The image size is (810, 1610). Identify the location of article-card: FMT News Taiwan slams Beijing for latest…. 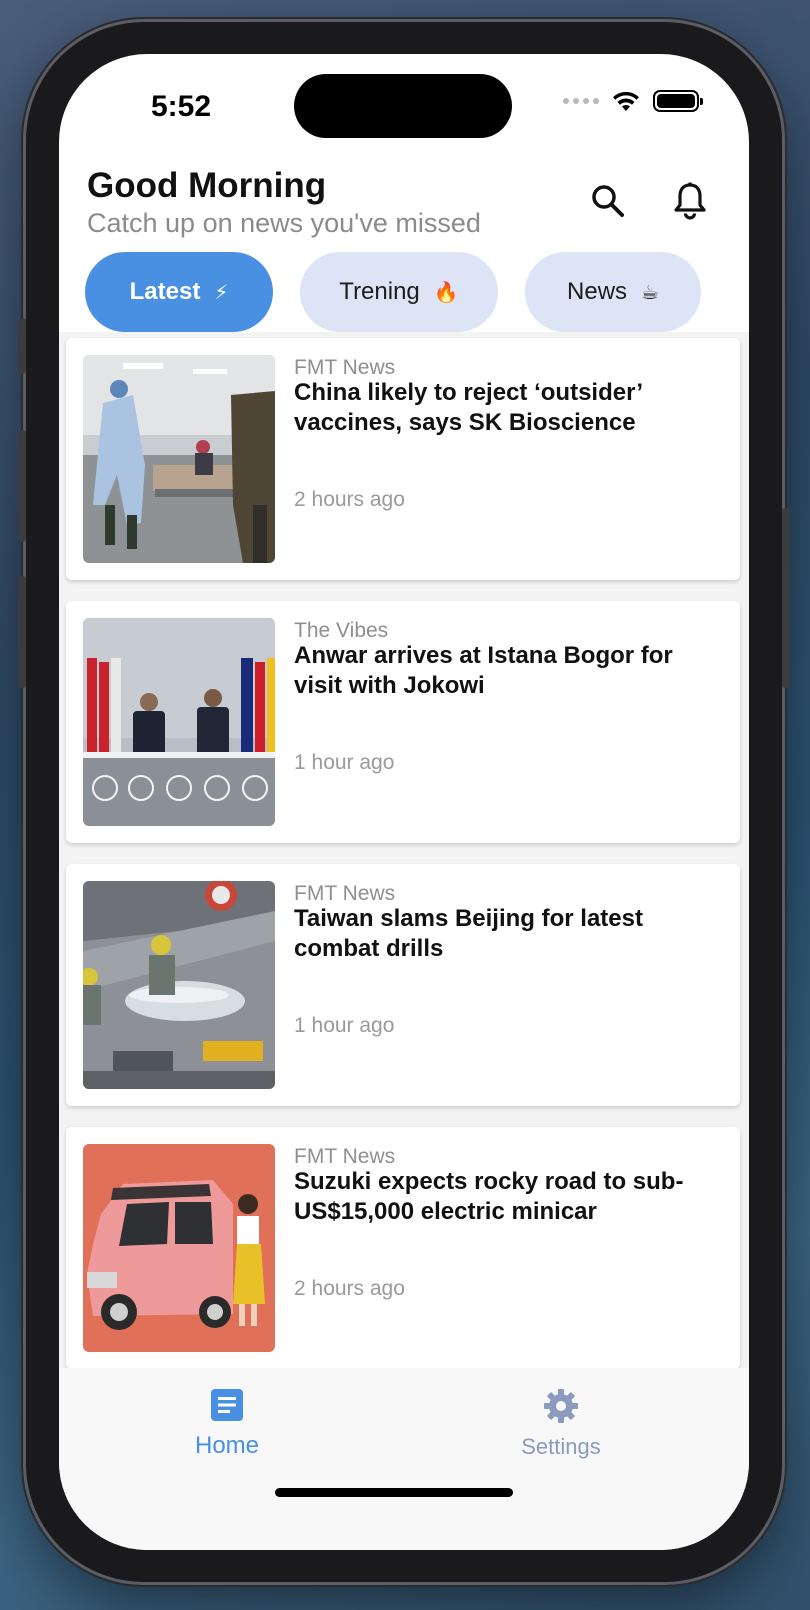
(403, 985).